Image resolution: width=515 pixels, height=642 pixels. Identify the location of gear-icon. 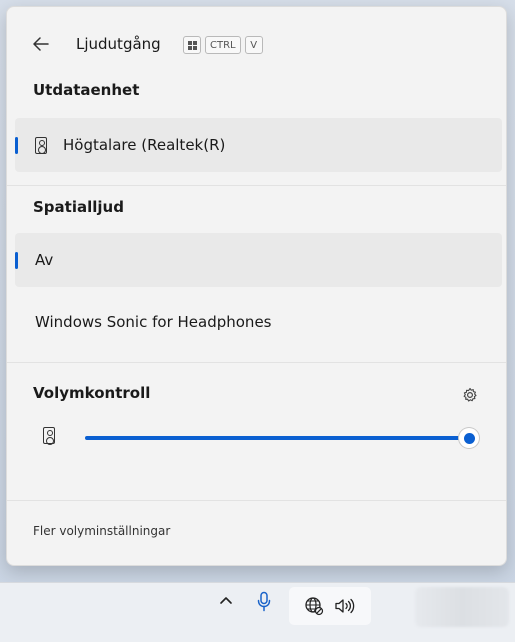
(470, 394).